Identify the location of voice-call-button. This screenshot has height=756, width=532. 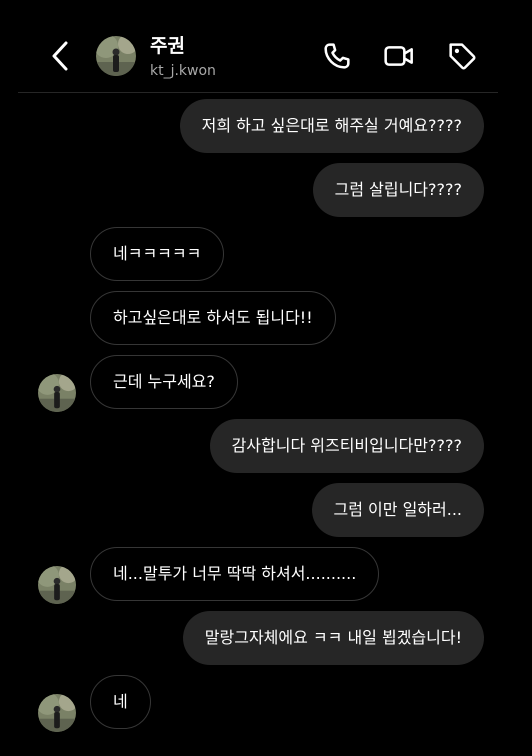
(337, 56).